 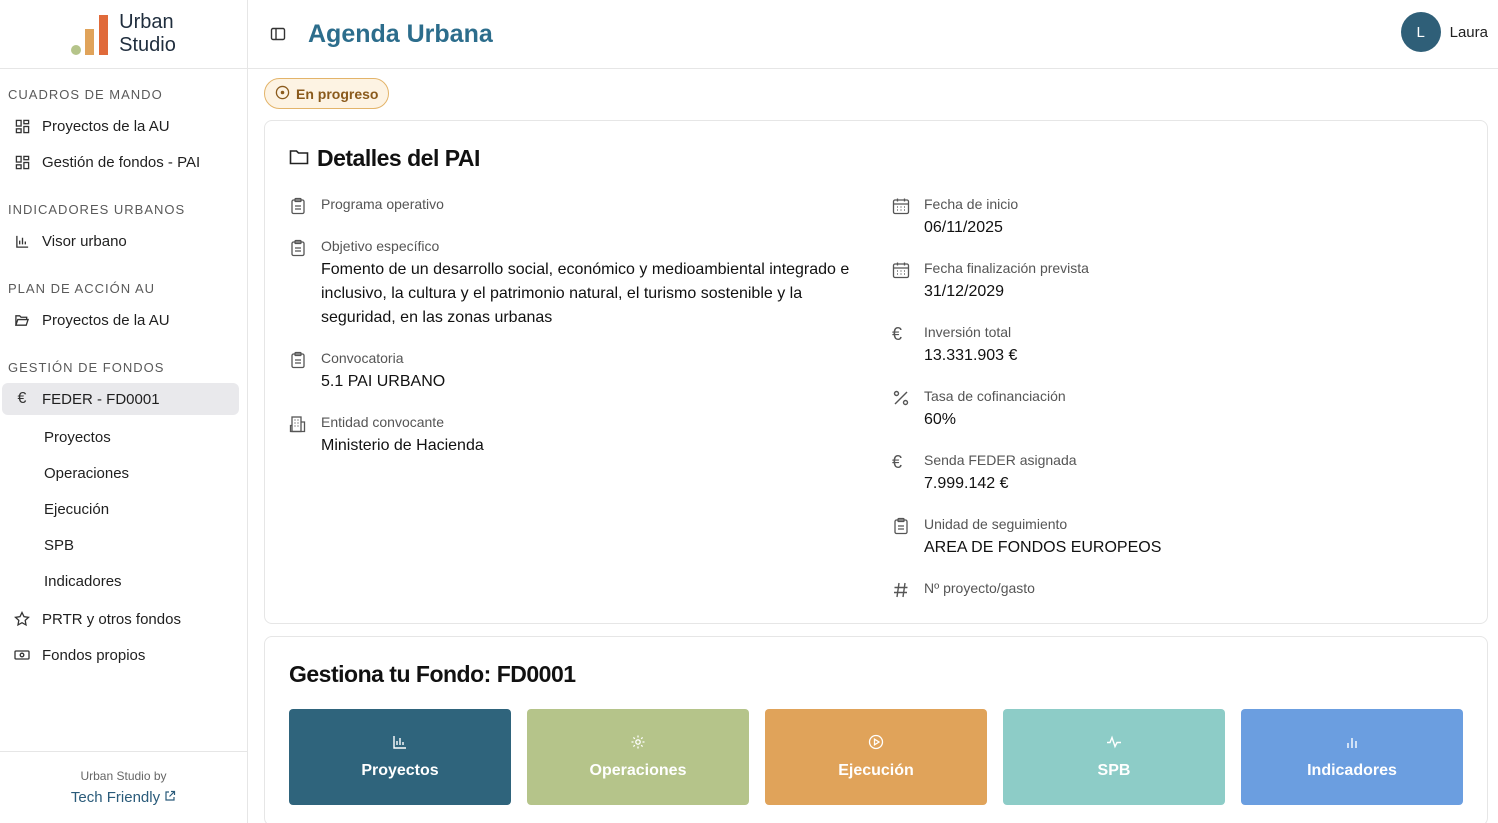 I want to click on sidebar-footer: Urban Studio by Tech Friendly, so click(x=123, y=787).